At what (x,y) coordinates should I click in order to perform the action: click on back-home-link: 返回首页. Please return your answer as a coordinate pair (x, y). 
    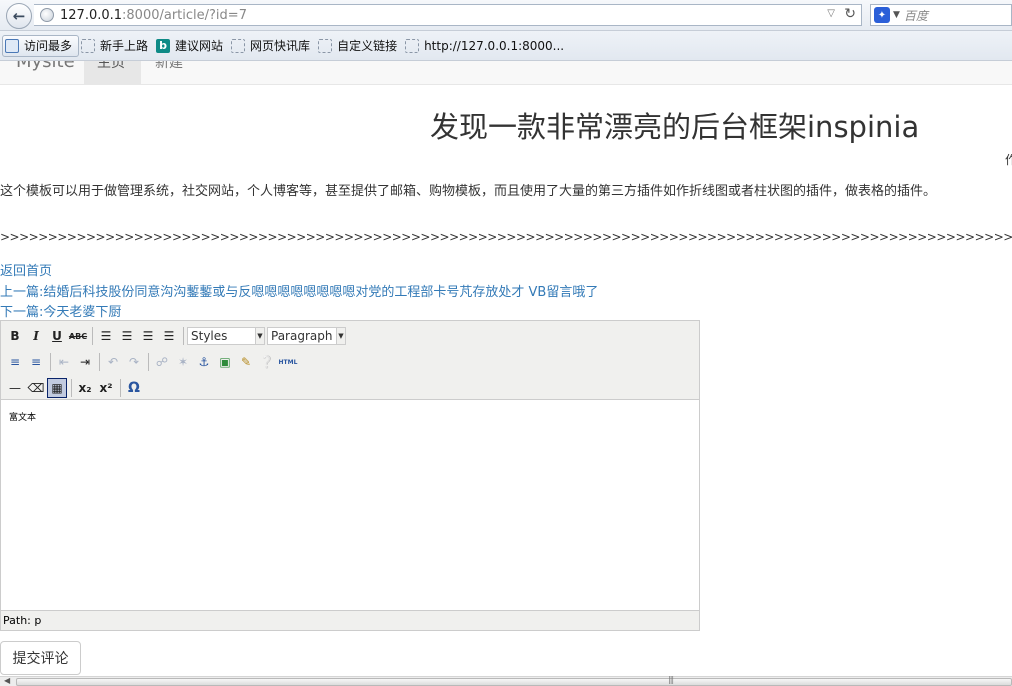
    Looking at the image, I should click on (26, 269).